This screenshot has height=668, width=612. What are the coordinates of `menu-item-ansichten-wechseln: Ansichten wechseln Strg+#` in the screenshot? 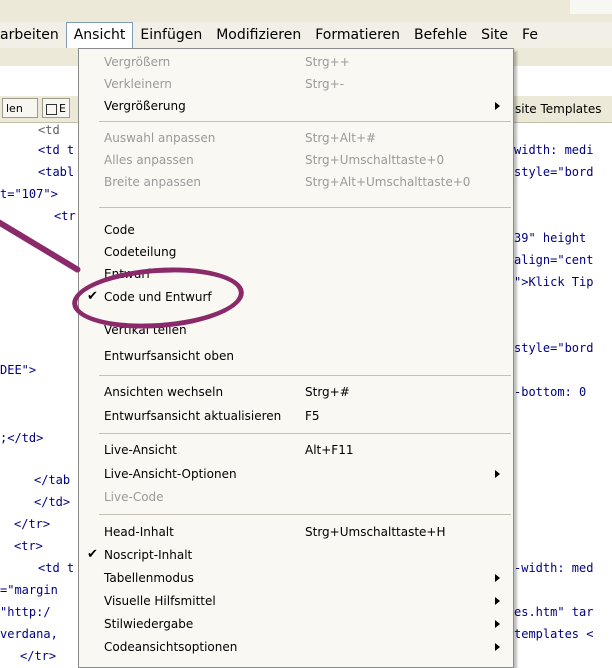 It's located at (296, 392).